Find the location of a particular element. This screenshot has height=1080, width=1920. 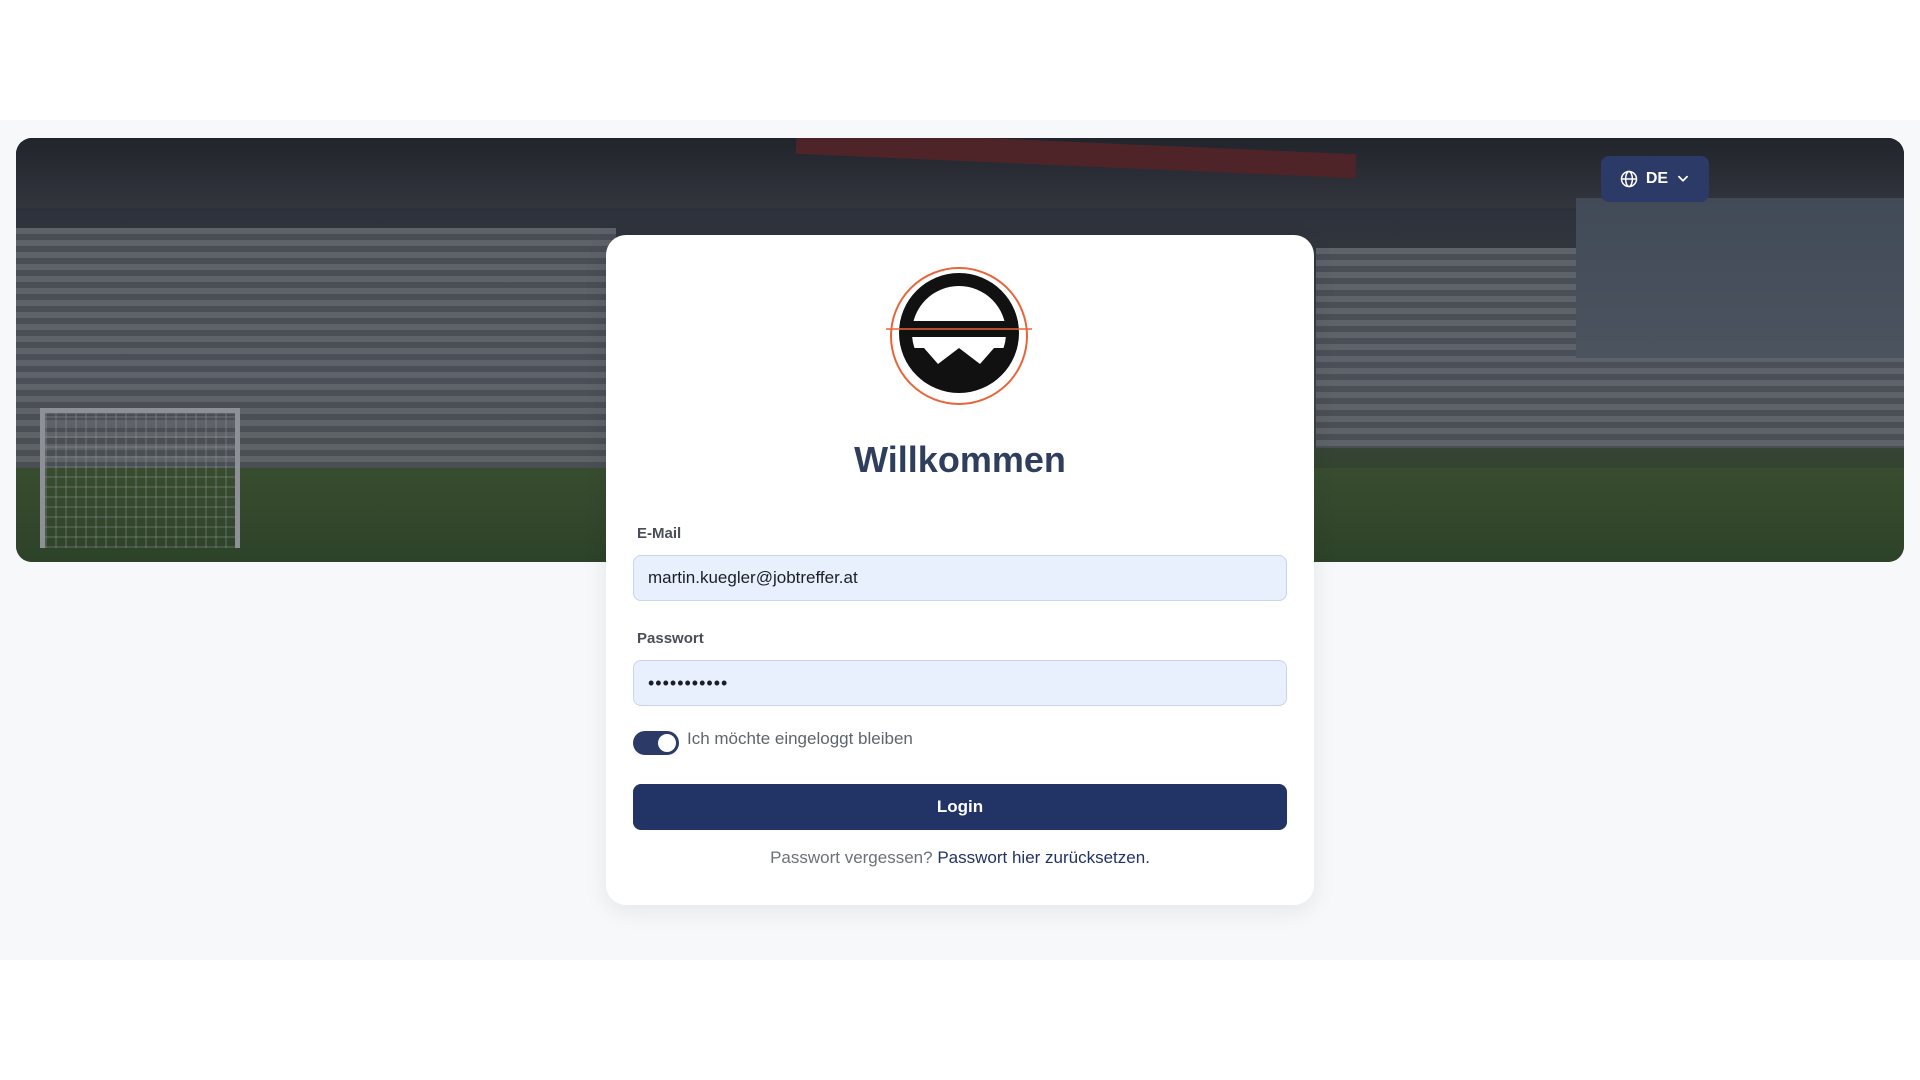

login-button: Login is located at coordinates (960, 807).